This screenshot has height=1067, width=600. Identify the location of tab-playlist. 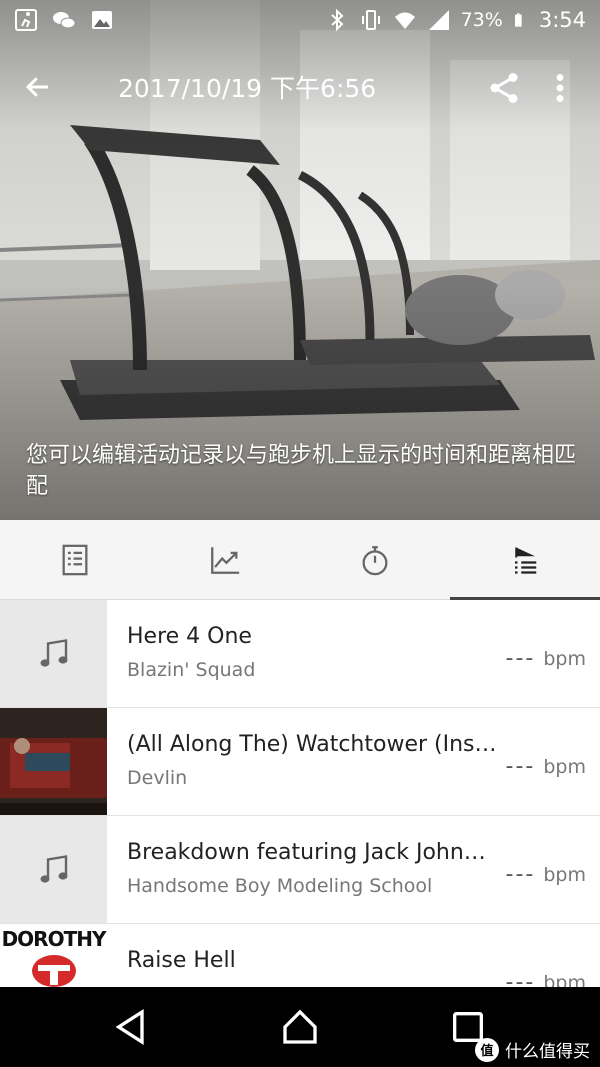
(525, 560).